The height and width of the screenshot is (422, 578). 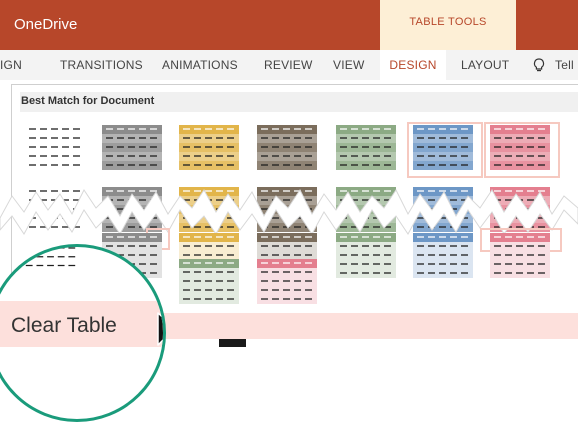 I want to click on table-tools-band: TABLE TOOLS, so click(x=448, y=25).